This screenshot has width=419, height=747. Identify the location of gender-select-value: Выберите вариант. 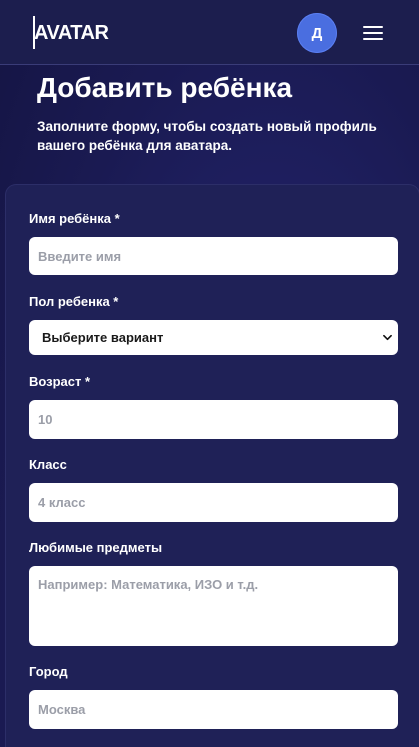
(103, 337).